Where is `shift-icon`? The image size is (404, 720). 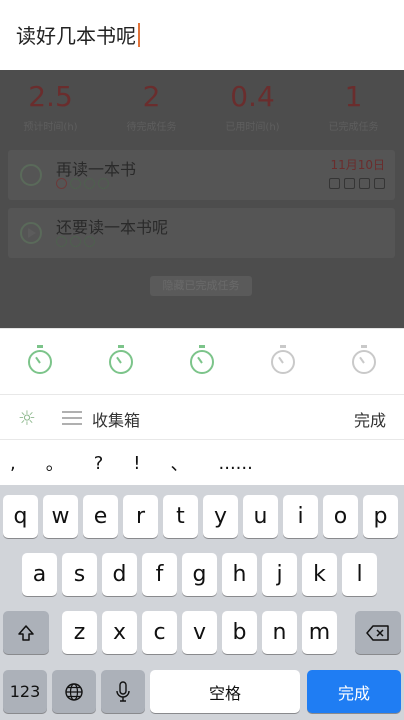 shift-icon is located at coordinates (26, 632).